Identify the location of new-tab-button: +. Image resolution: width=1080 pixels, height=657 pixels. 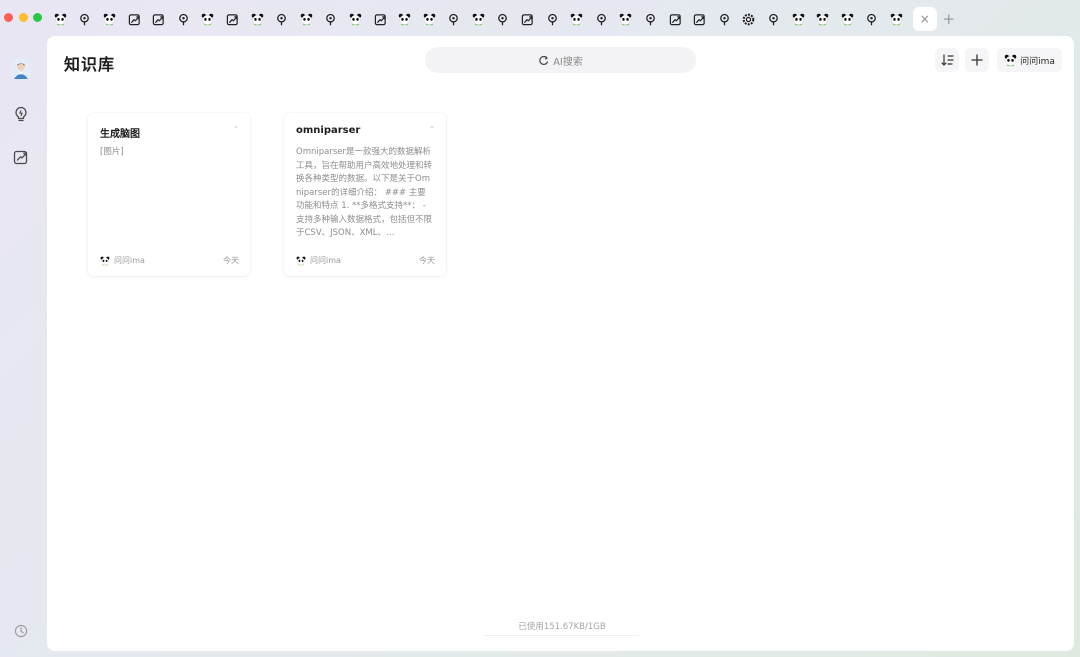
(949, 19).